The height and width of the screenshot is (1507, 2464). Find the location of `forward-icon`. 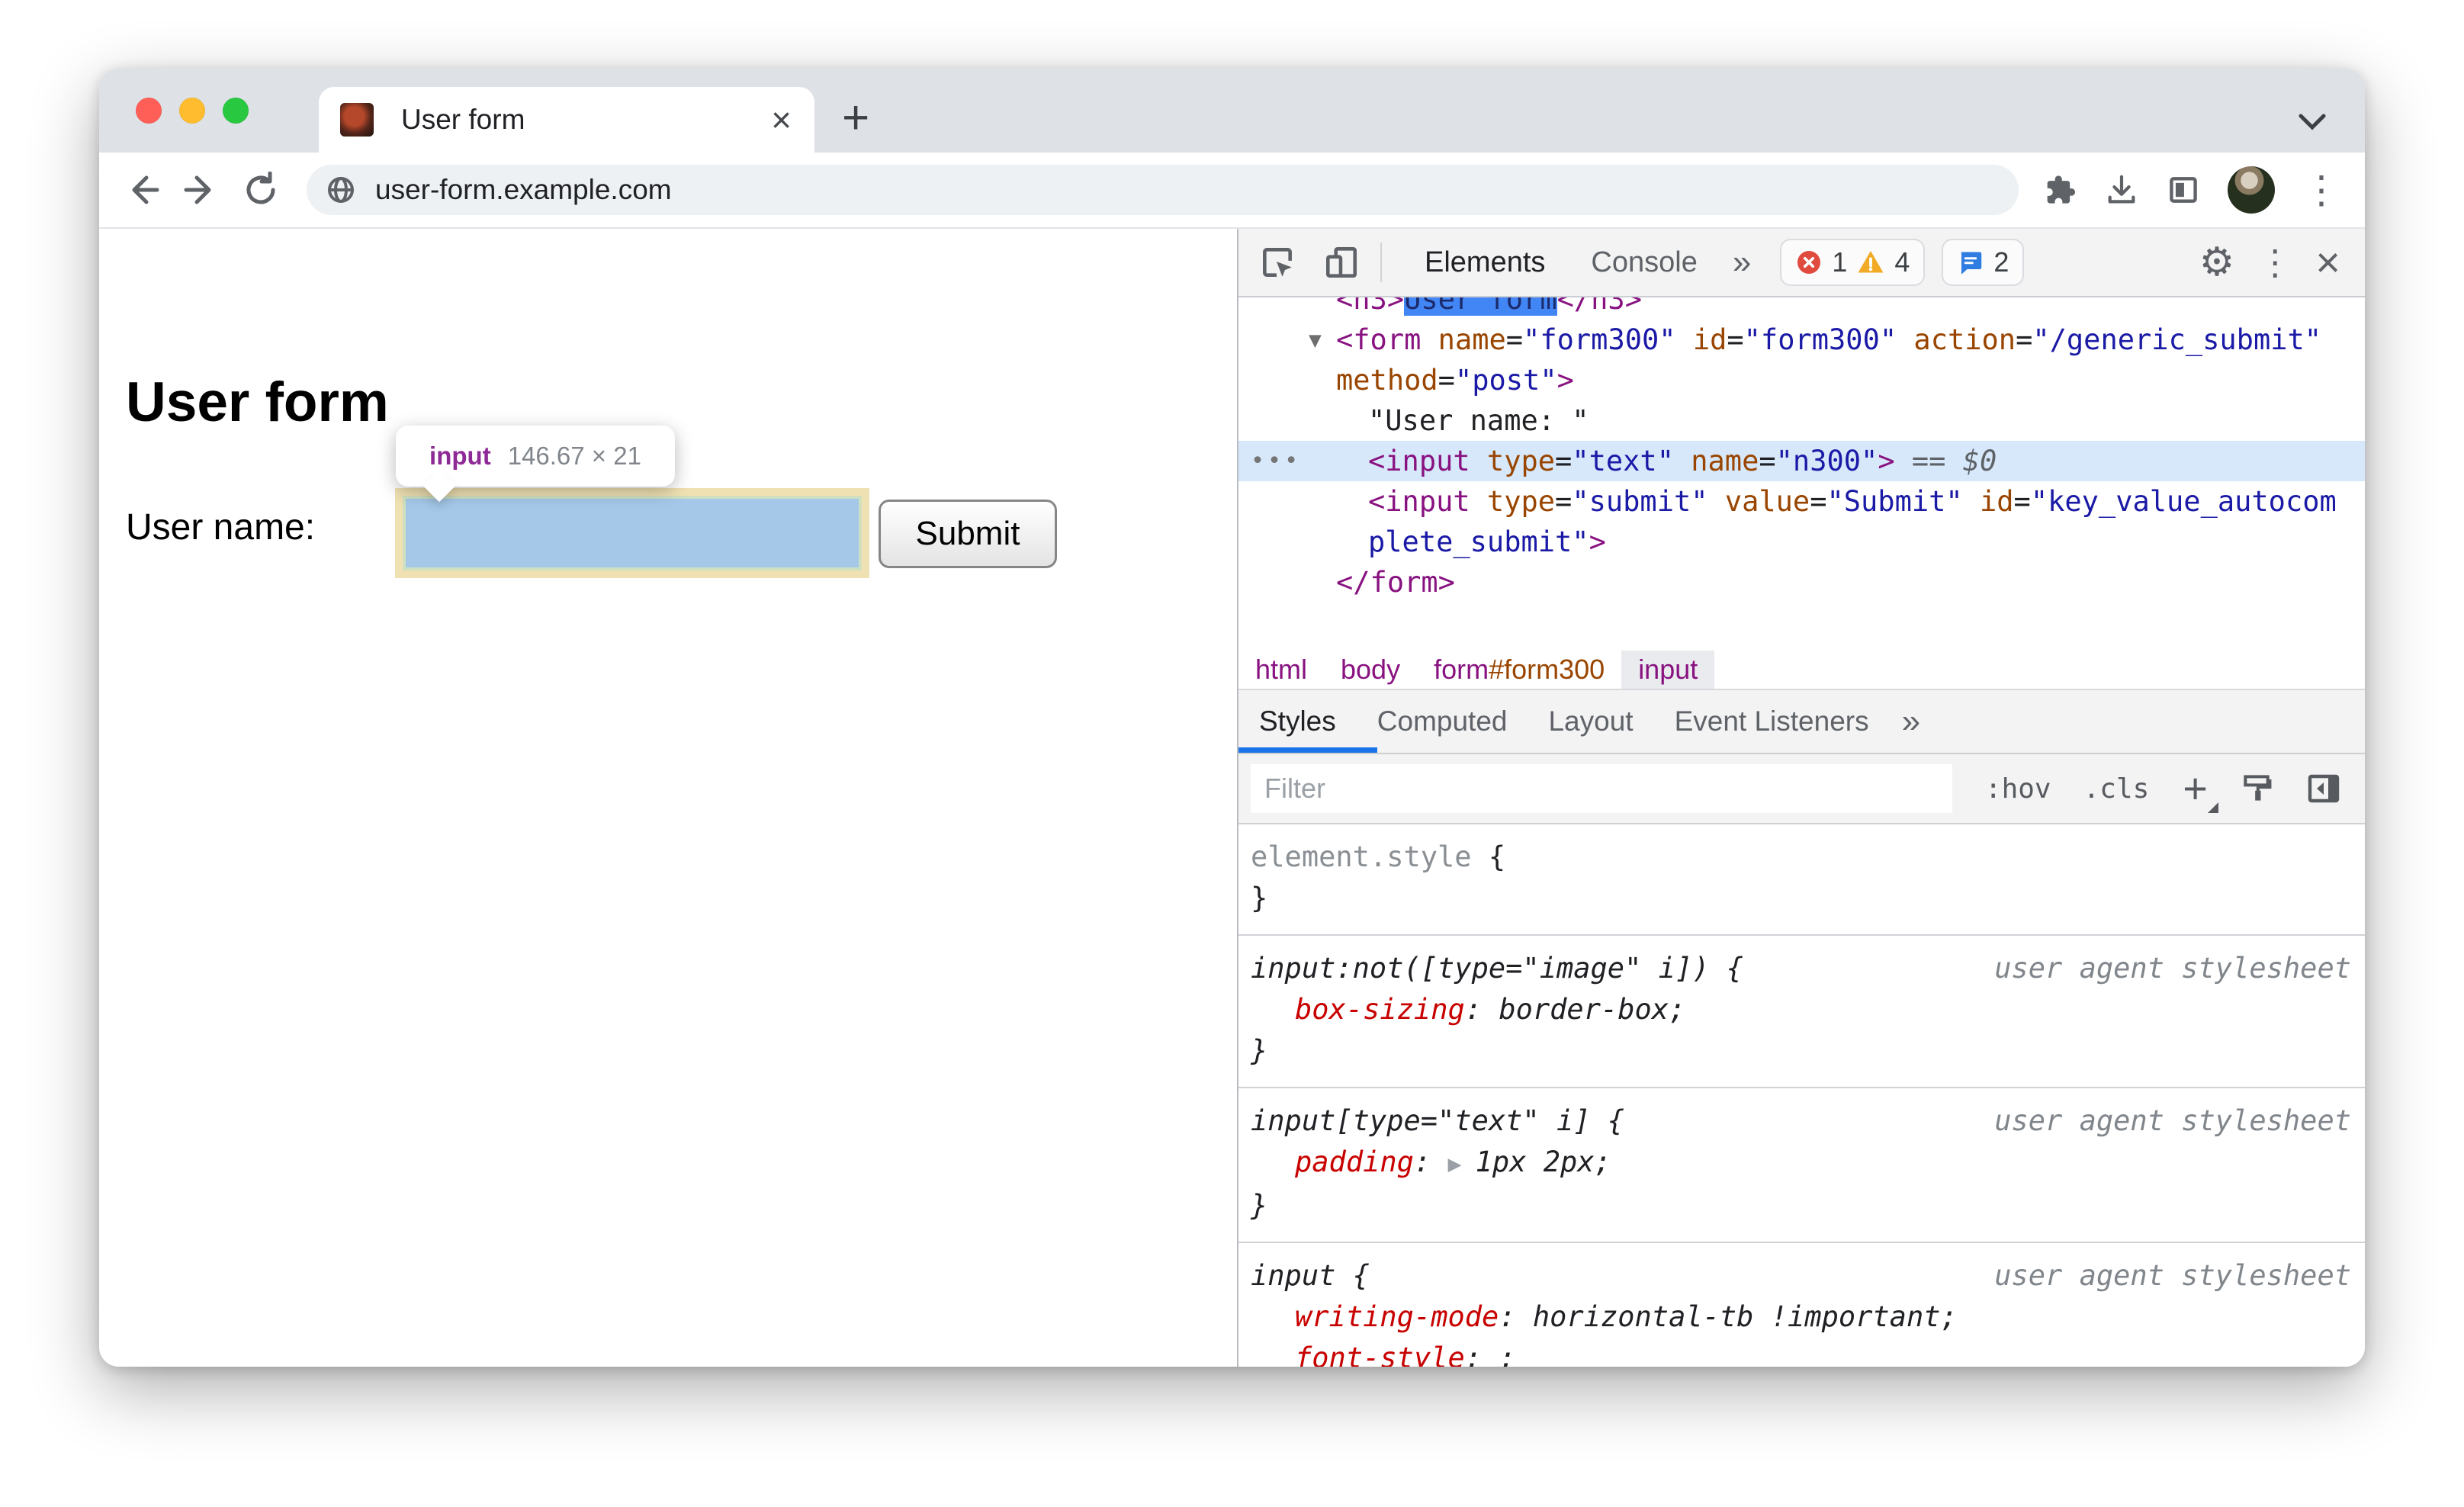

forward-icon is located at coordinates (201, 190).